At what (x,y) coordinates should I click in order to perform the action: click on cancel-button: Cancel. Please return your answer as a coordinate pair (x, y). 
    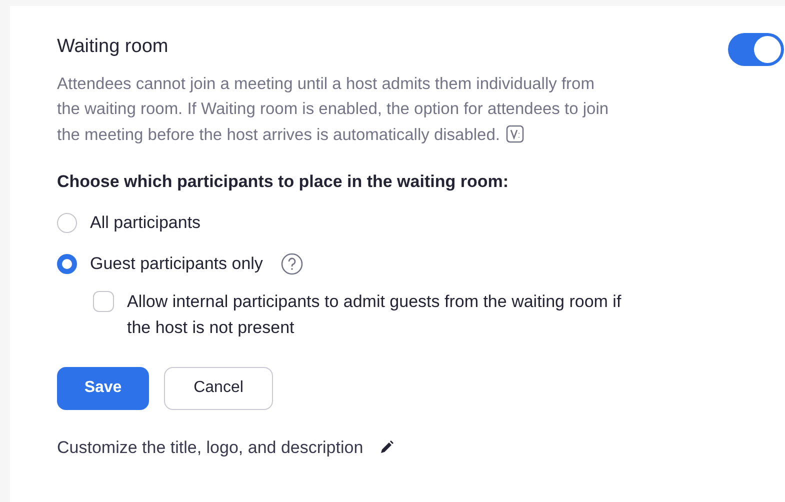
    Looking at the image, I should click on (218, 388).